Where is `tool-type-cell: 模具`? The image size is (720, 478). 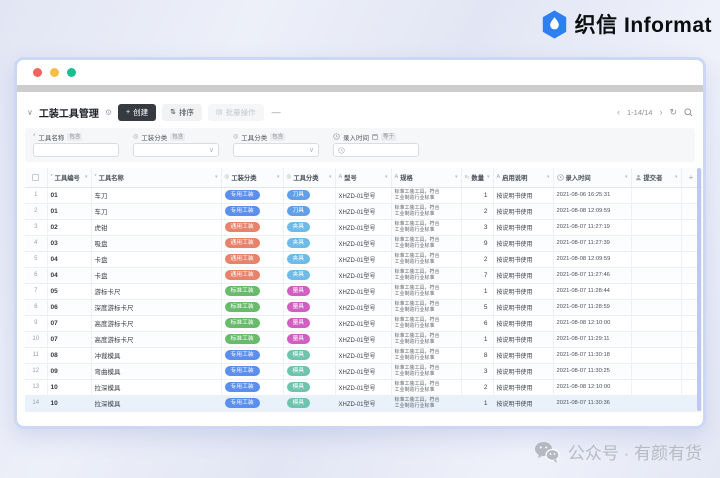
tool-type-cell: 模具 is located at coordinates (309, 355).